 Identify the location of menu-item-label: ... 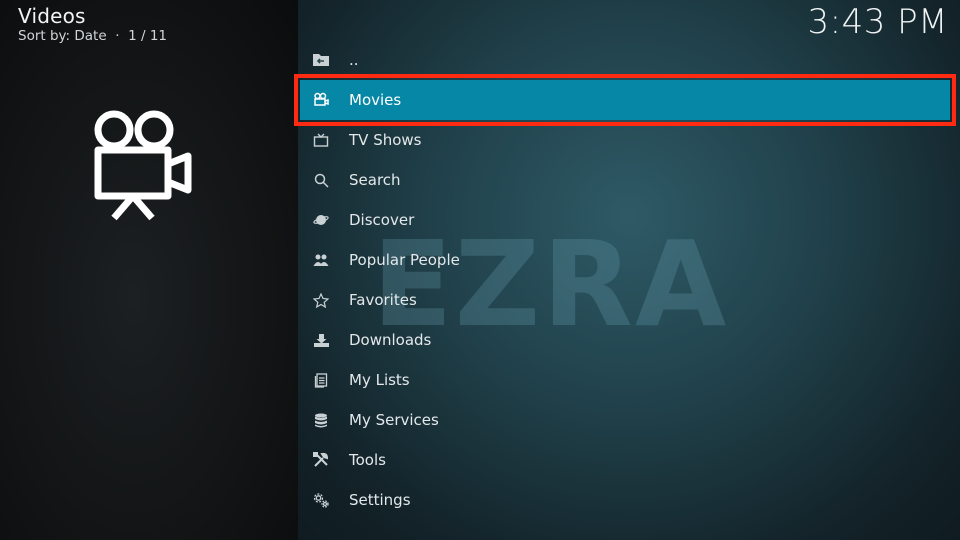
(354, 60).